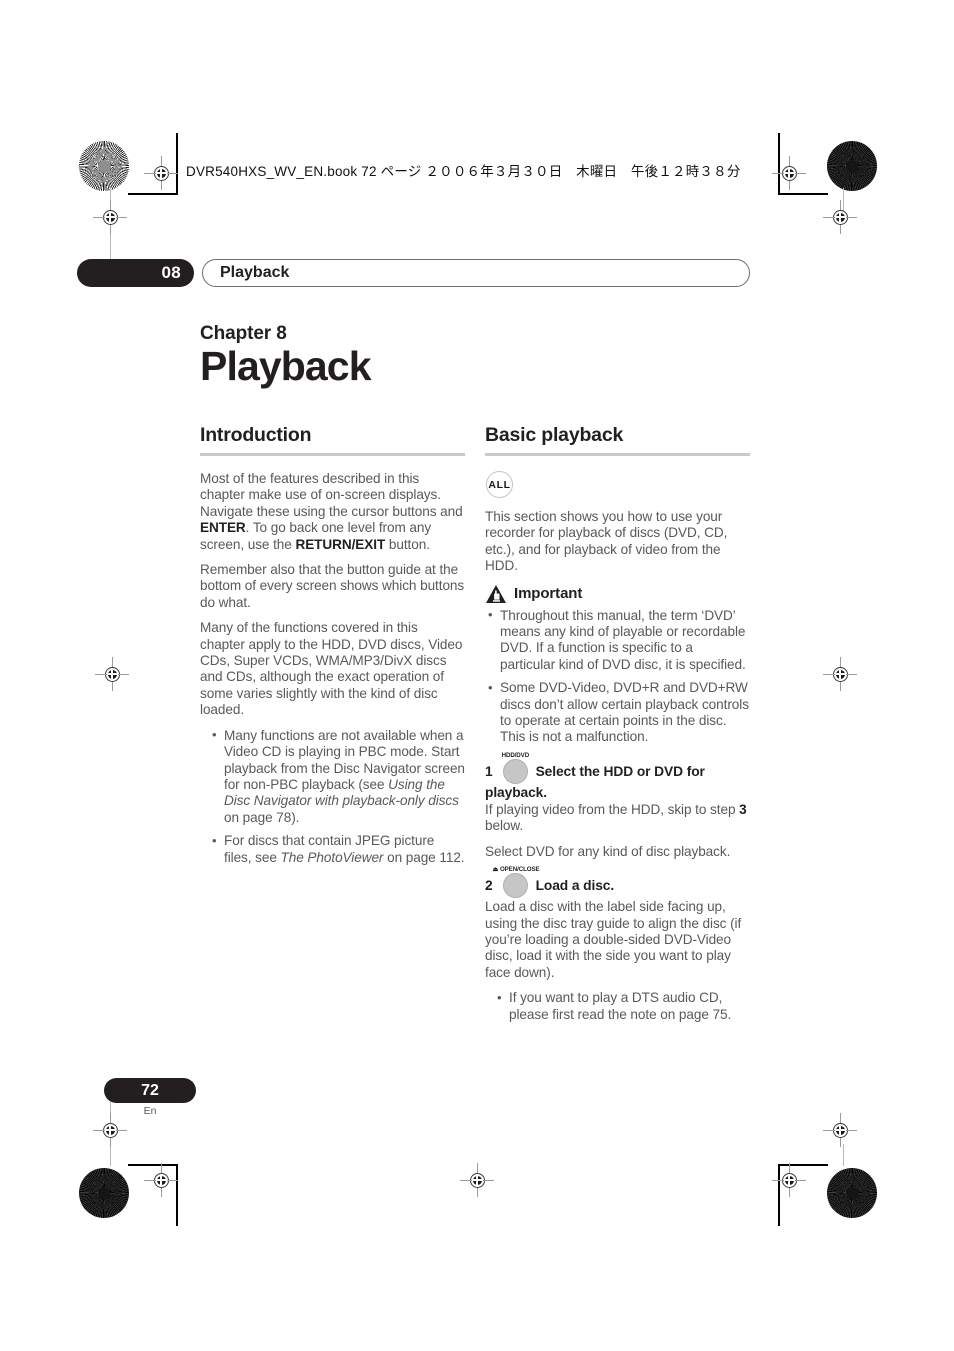 The width and height of the screenshot is (954, 1351). I want to click on enter-button-label: ENTER, so click(223, 528).